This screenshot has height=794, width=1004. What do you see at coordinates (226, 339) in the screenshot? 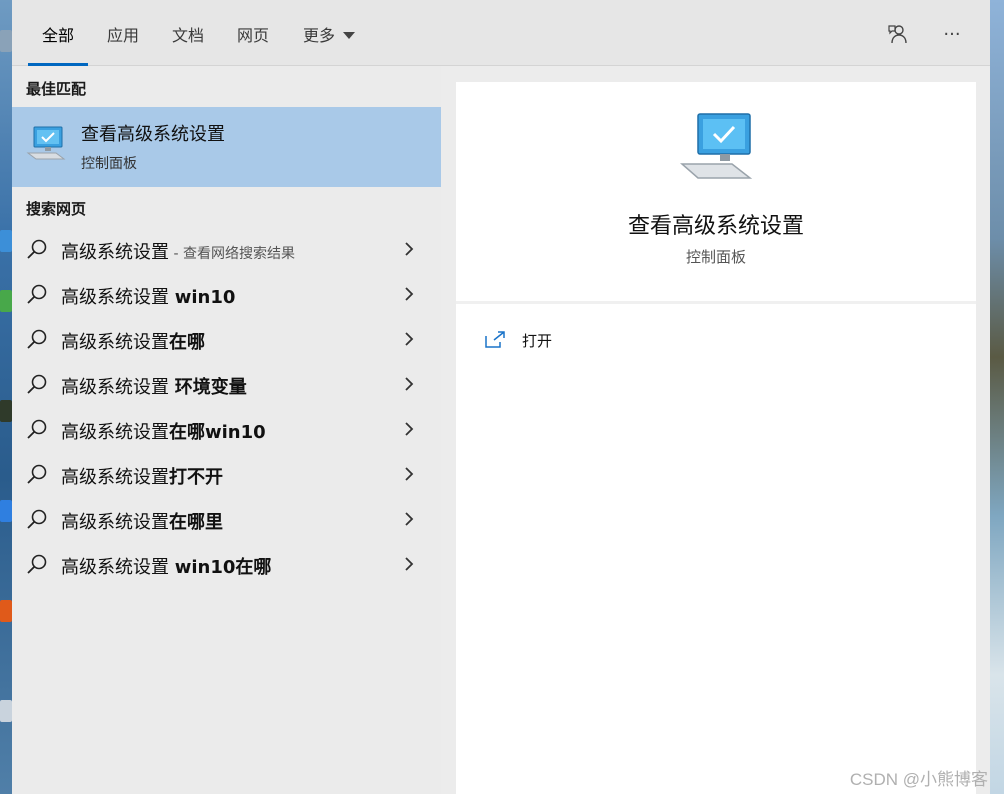
I see `search-suggestion-row: 高级系统设置在哪` at bounding box center [226, 339].